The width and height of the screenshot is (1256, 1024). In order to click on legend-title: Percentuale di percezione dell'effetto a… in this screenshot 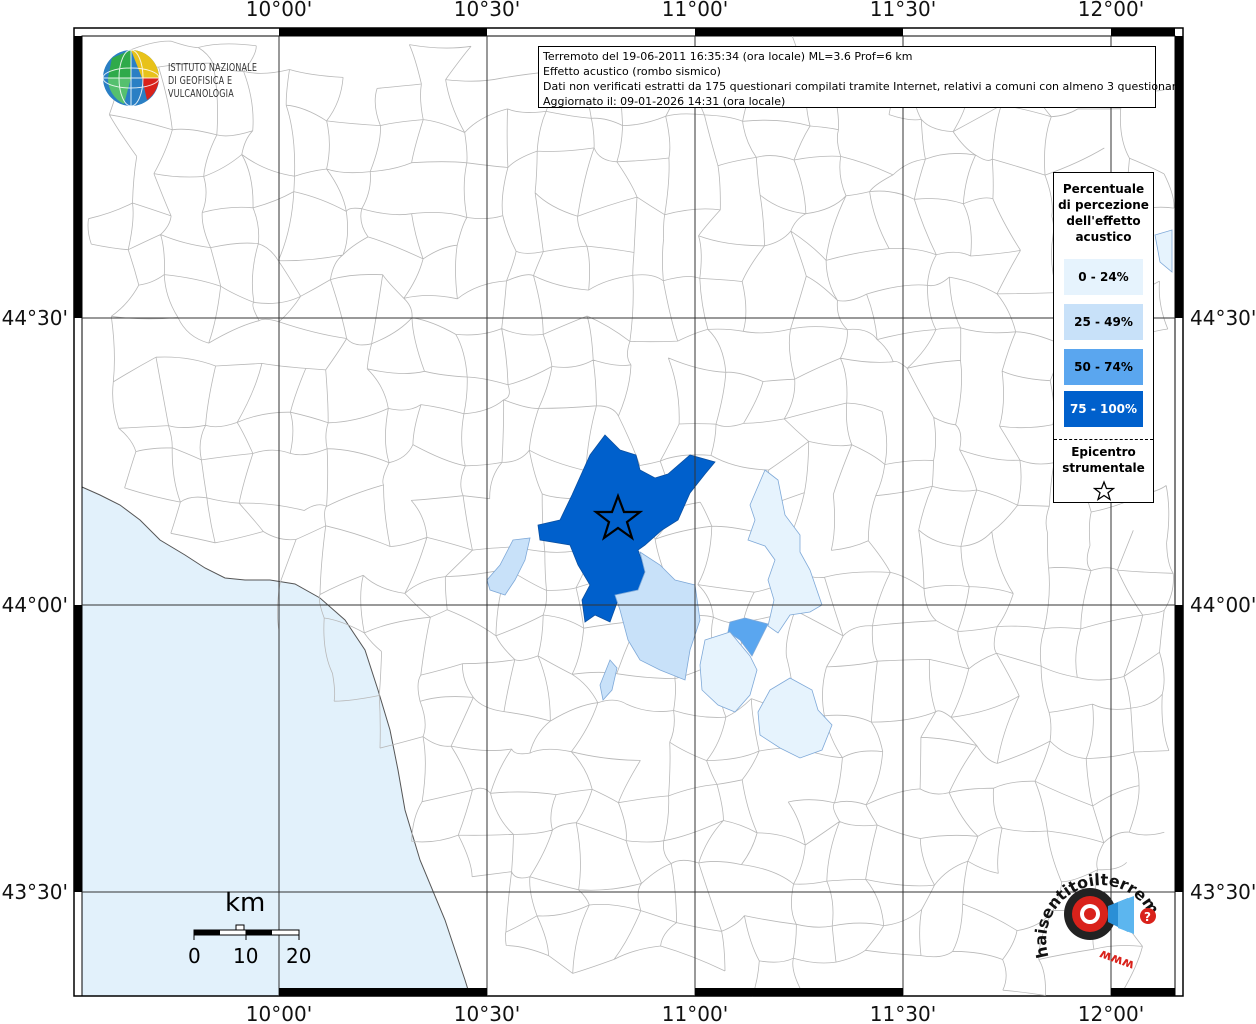, I will do `click(1103, 213)`.